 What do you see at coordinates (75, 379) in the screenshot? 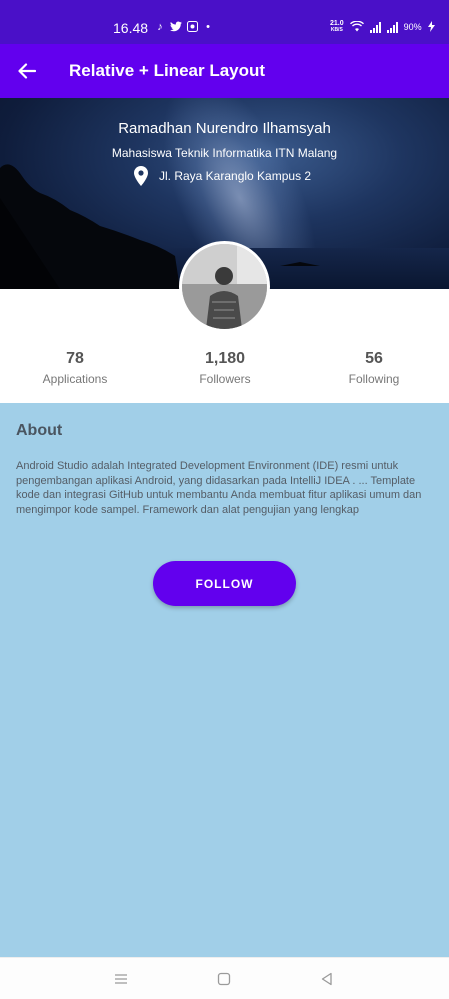
I see `stat-label: Applications` at bounding box center [75, 379].